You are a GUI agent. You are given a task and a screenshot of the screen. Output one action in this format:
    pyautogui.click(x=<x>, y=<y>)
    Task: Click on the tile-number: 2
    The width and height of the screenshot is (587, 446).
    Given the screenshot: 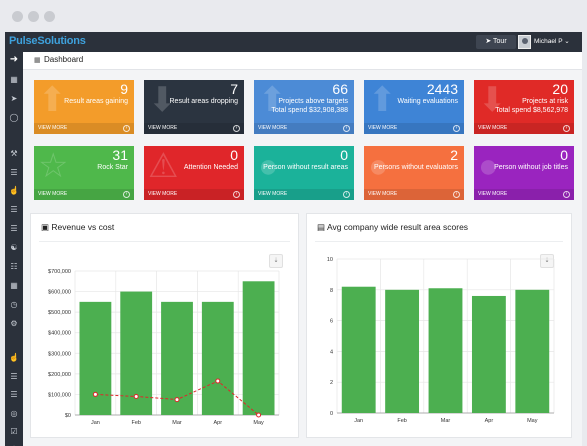 What is the action you would take?
    pyautogui.click(x=454, y=155)
    